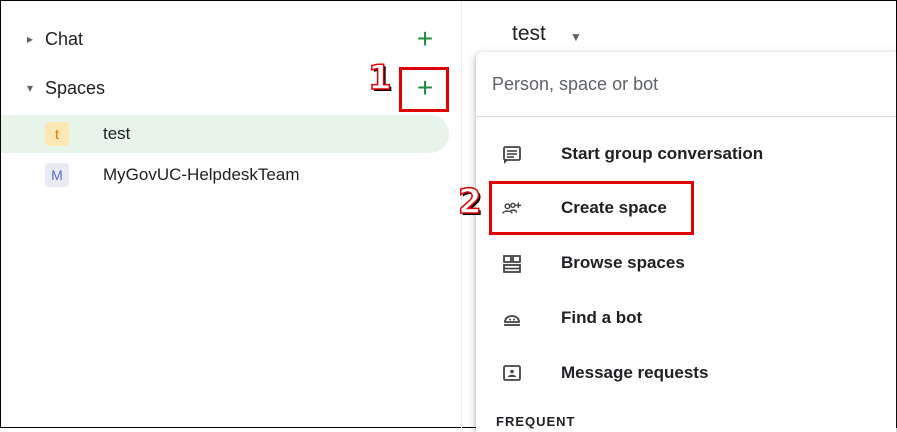 The width and height of the screenshot is (897, 432). I want to click on spaces-section-header: ▾ Spaces, so click(231, 88).